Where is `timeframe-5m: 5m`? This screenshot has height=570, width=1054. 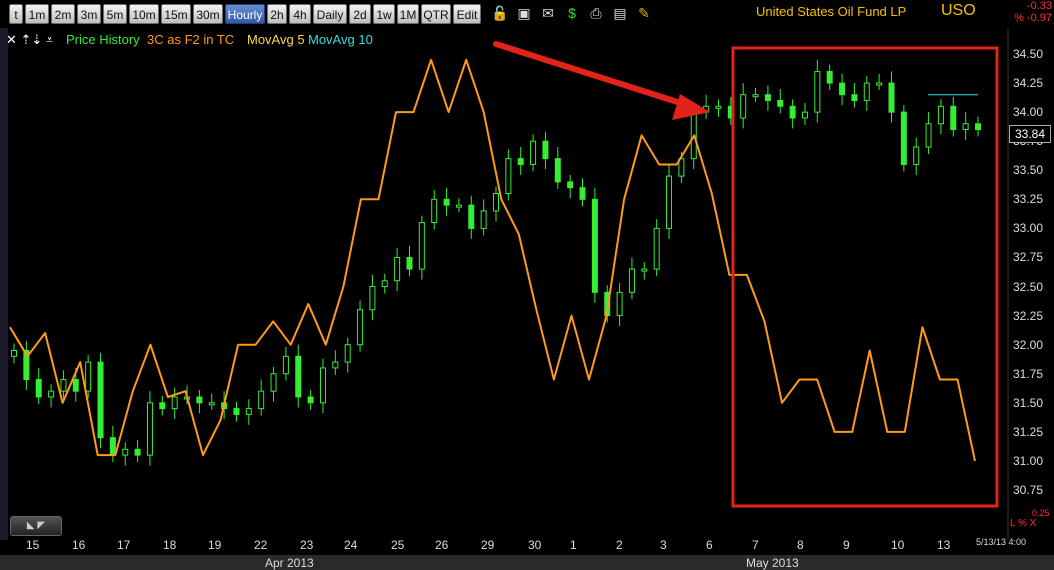
timeframe-5m: 5m is located at coordinates (115, 14).